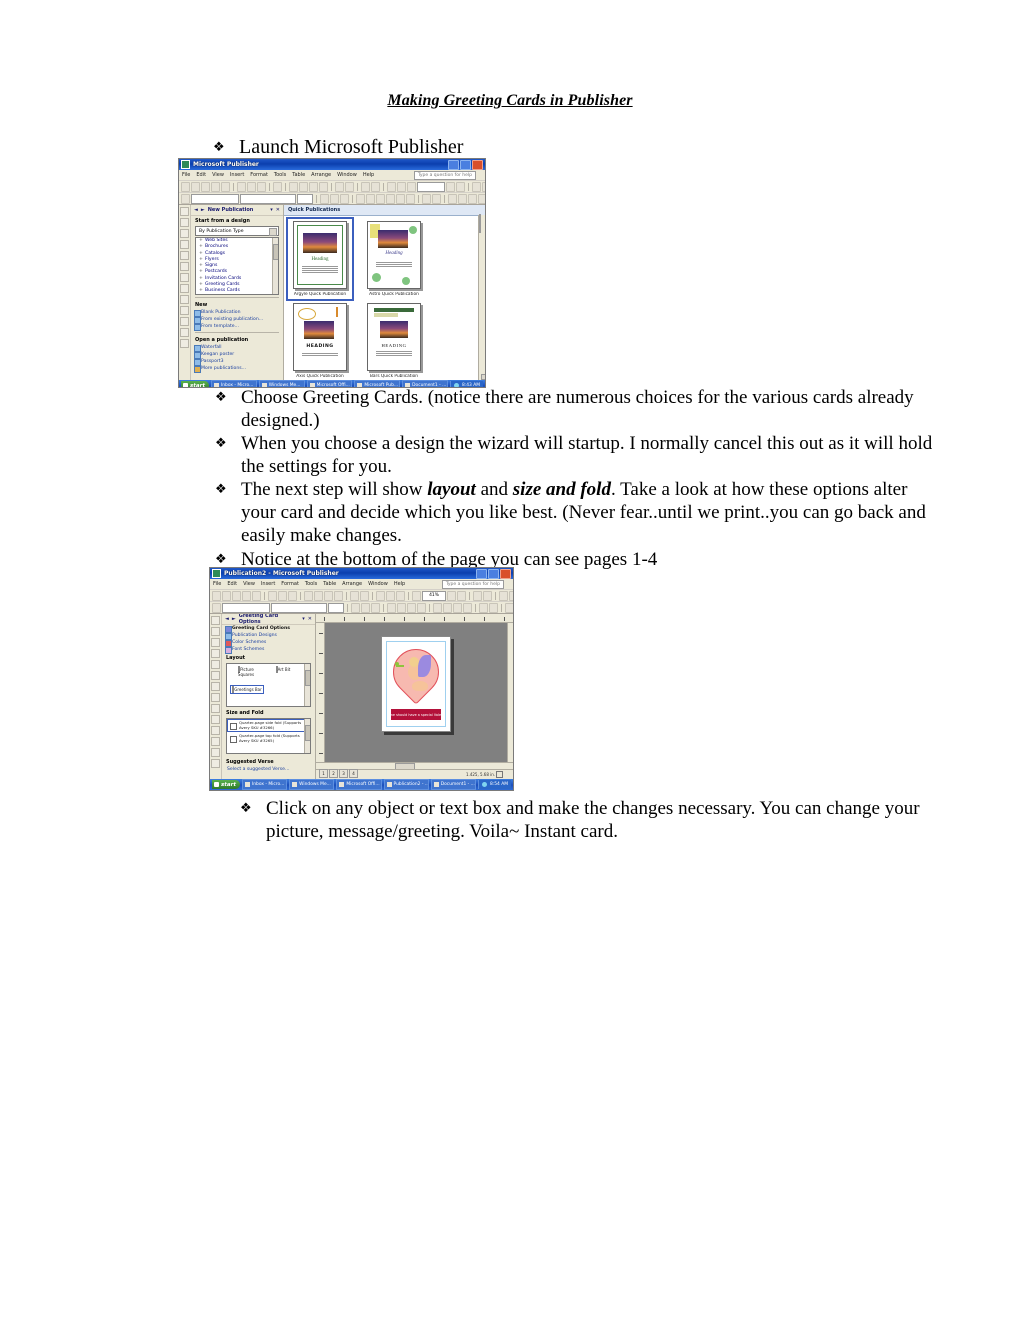 The height and width of the screenshot is (1320, 1020). What do you see at coordinates (509, 607) in the screenshot?
I see `fill-color-icon` at bounding box center [509, 607].